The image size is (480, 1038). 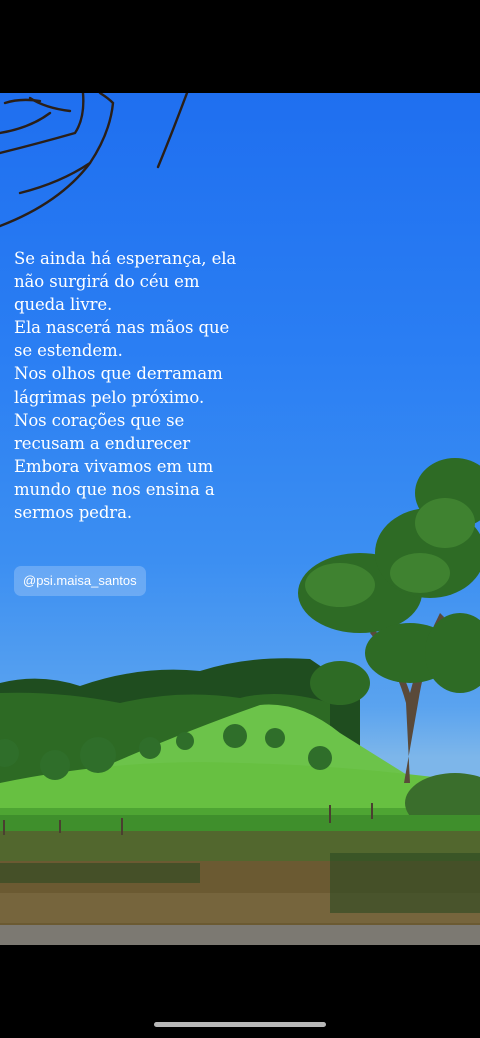 I want to click on mention-sticker: @psi.maisa_santos, so click(x=80, y=581).